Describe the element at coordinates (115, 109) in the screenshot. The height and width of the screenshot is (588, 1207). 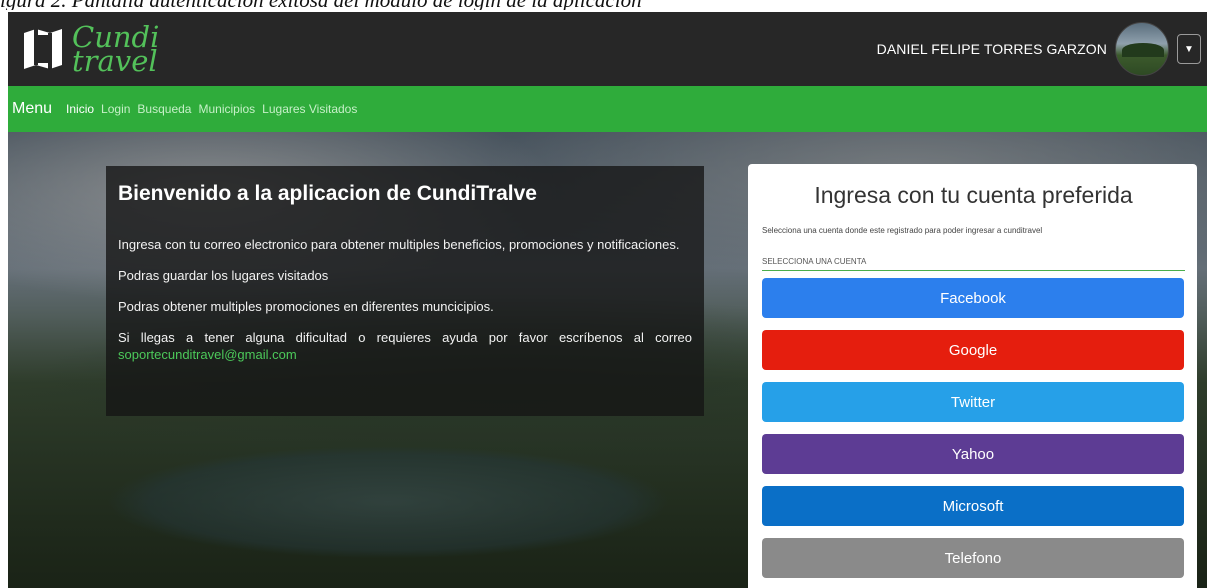
I see `nav-link-login: Login` at that location.